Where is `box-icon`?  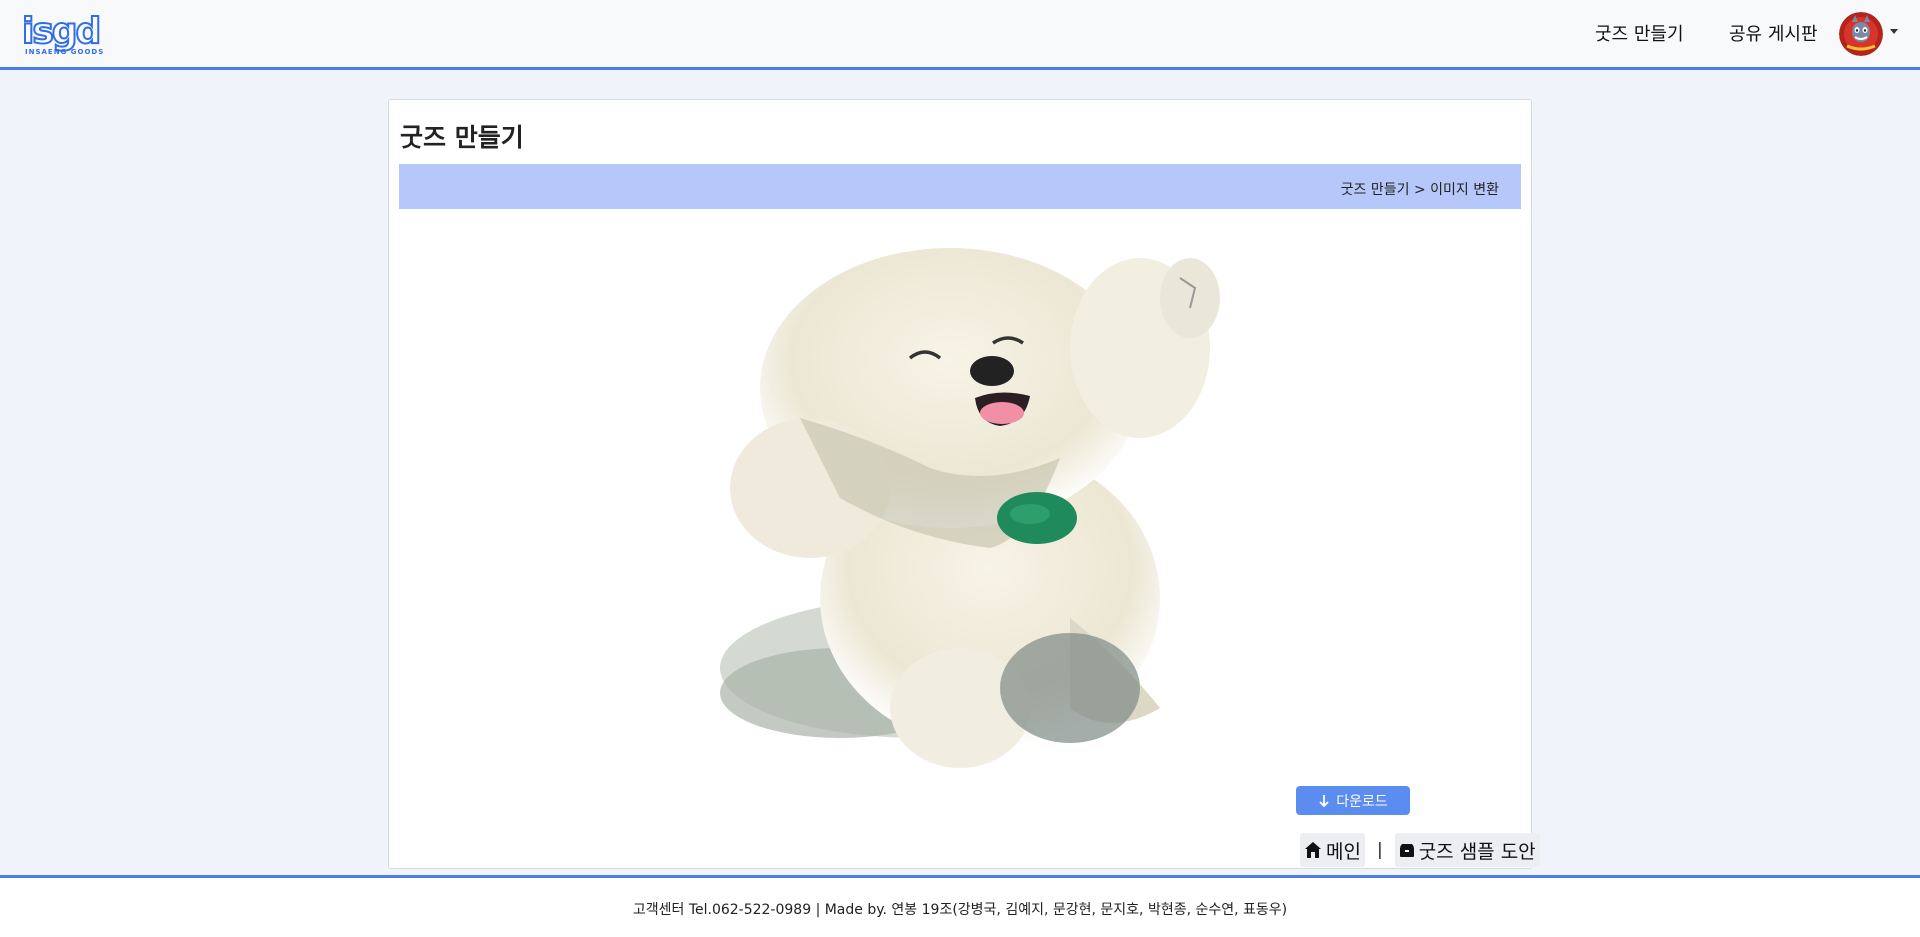
box-icon is located at coordinates (1406, 850).